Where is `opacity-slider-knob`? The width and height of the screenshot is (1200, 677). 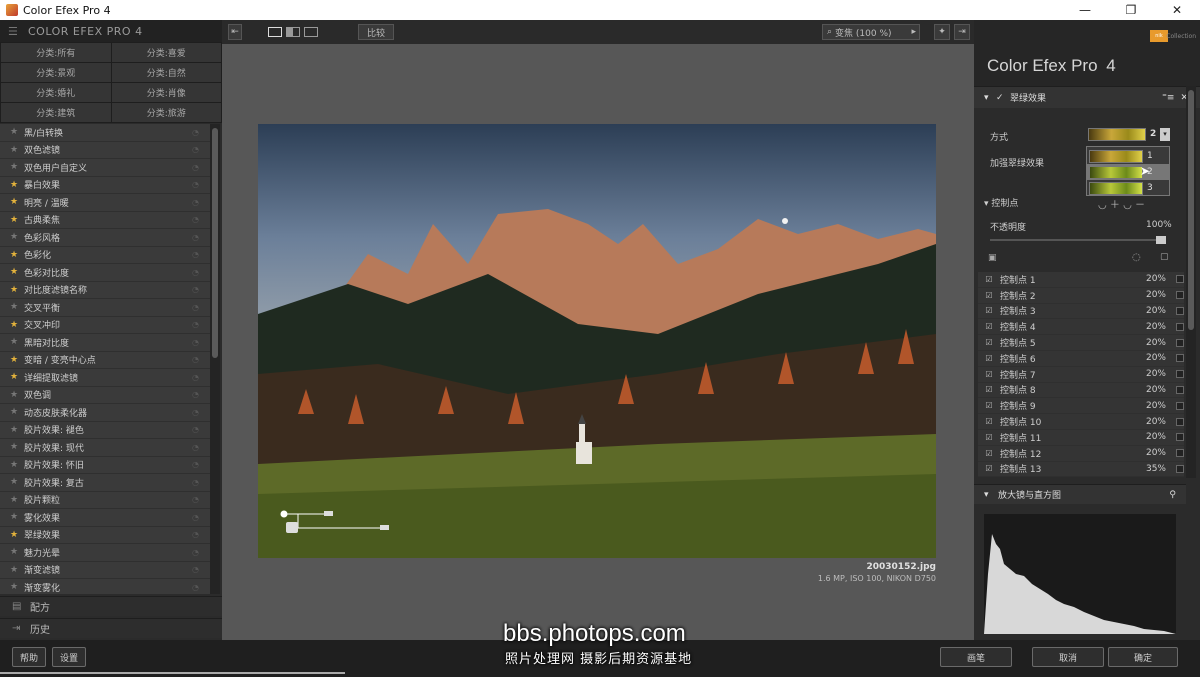 opacity-slider-knob is located at coordinates (1161, 240).